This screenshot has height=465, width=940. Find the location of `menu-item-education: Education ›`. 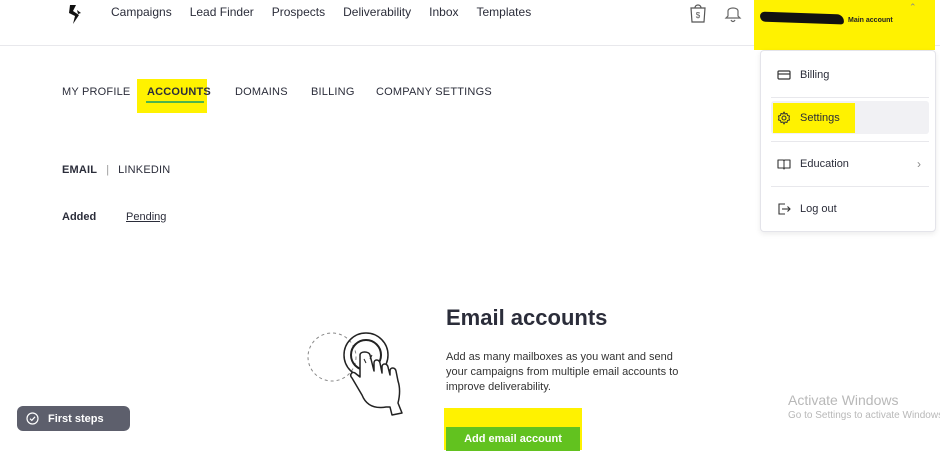

menu-item-education: Education › is located at coordinates (849, 164).